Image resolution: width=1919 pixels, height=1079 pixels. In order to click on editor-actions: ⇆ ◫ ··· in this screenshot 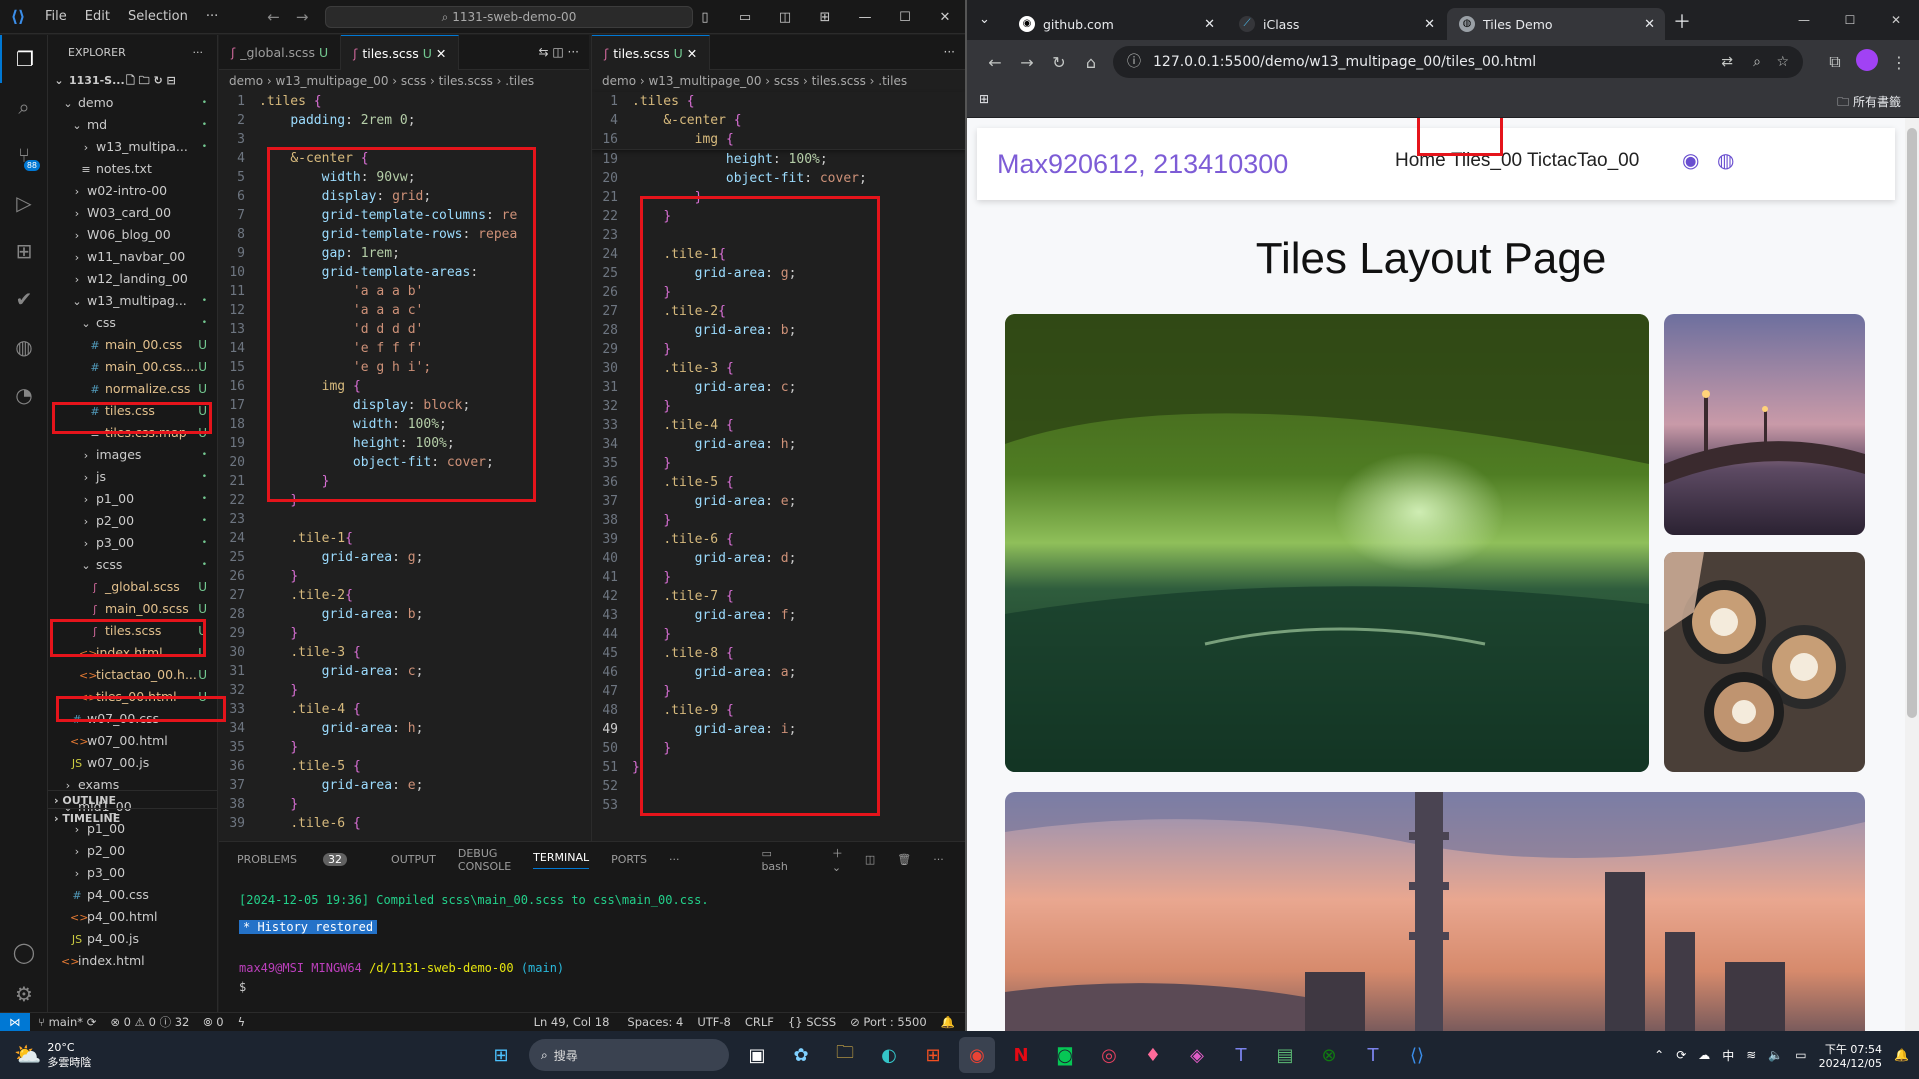, I will do `click(559, 52)`.